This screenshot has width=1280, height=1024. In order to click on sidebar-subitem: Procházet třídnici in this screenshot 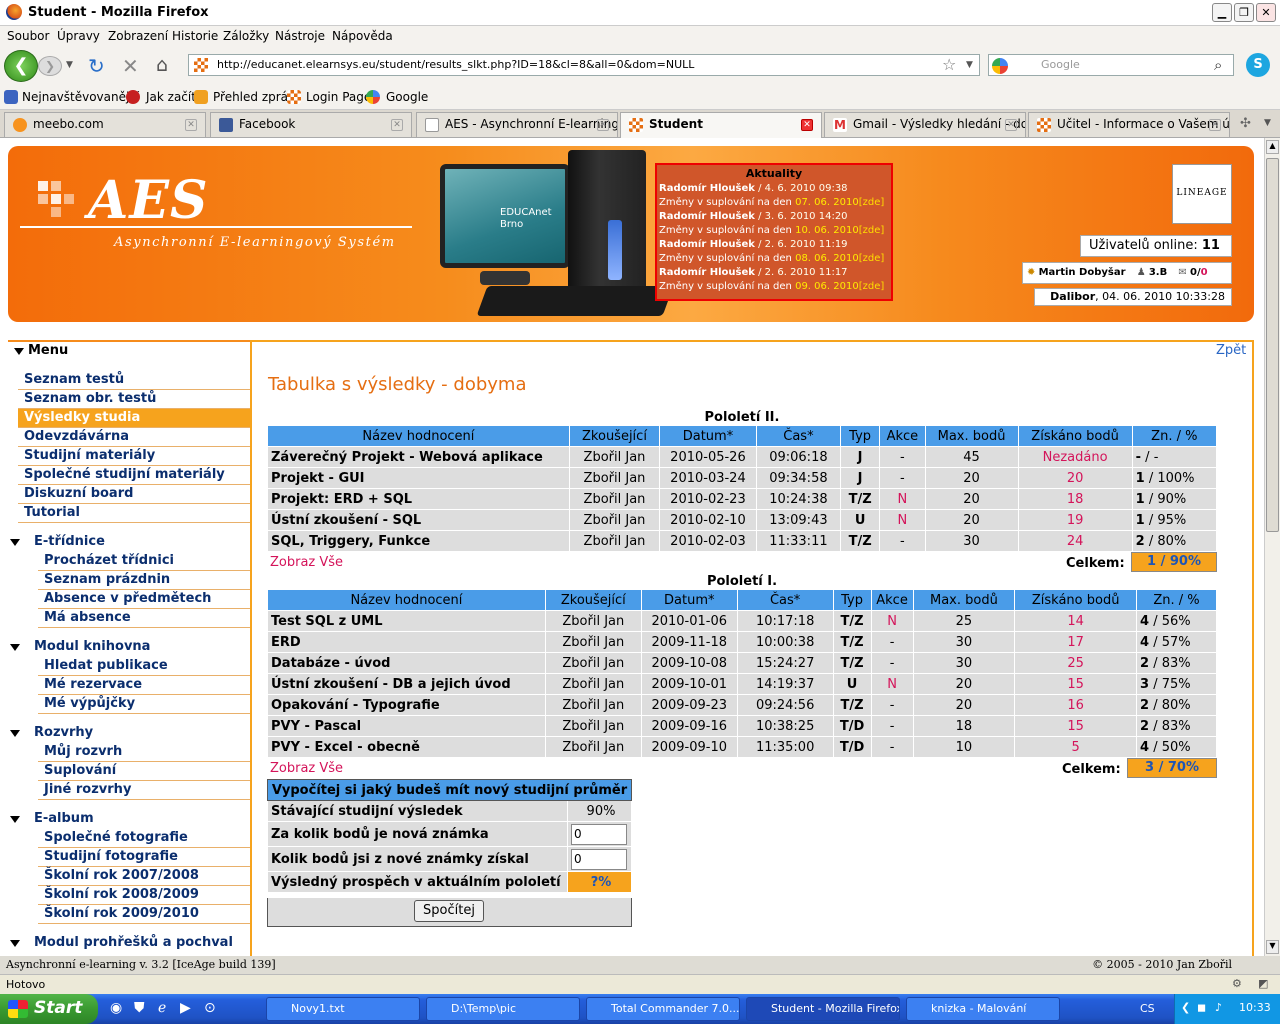, I will do `click(144, 561)`.